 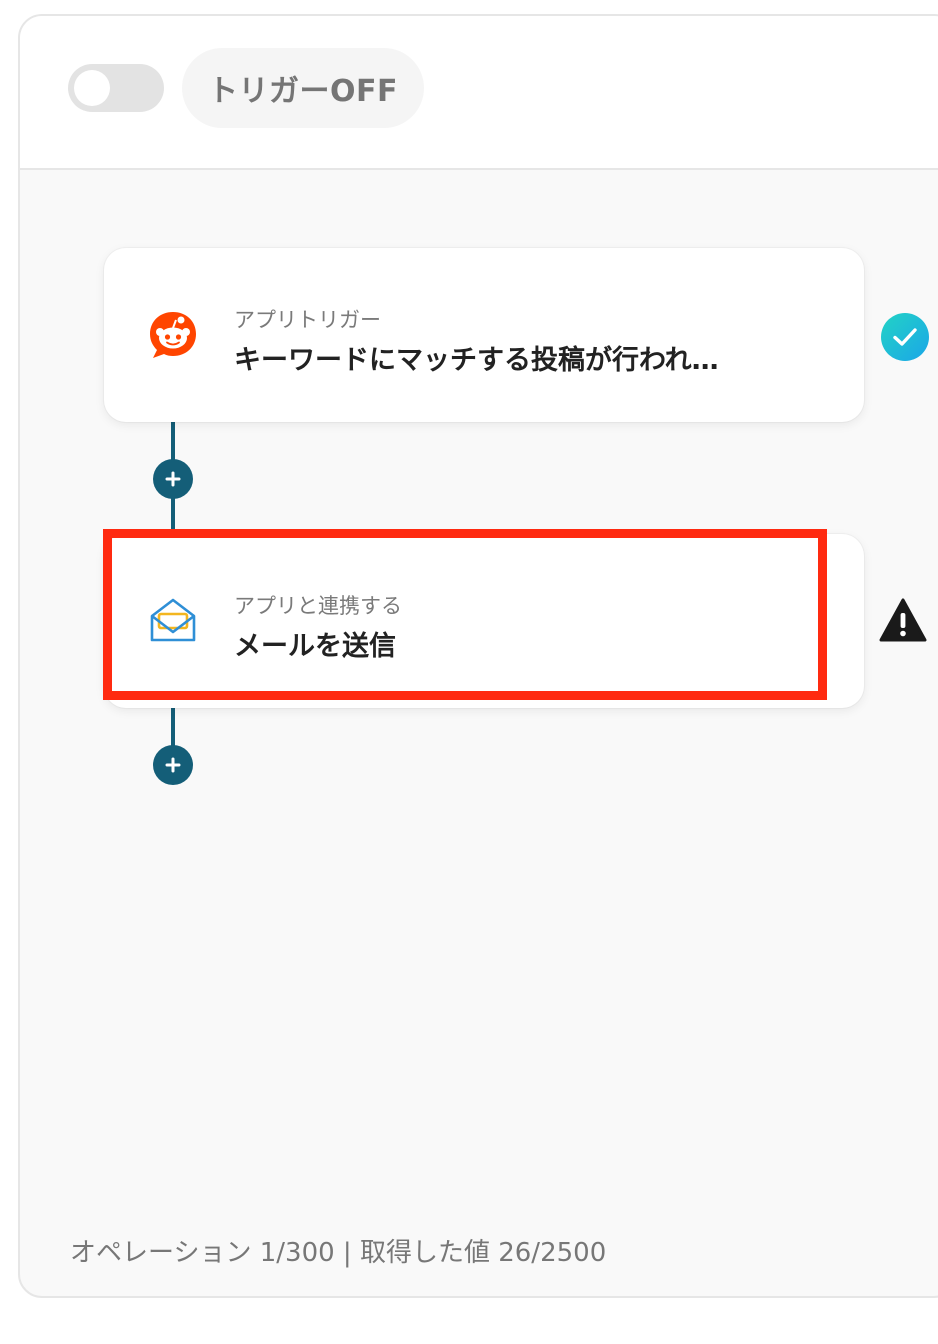 I want to click on email-envelope-icon, so click(x=173, y=621).